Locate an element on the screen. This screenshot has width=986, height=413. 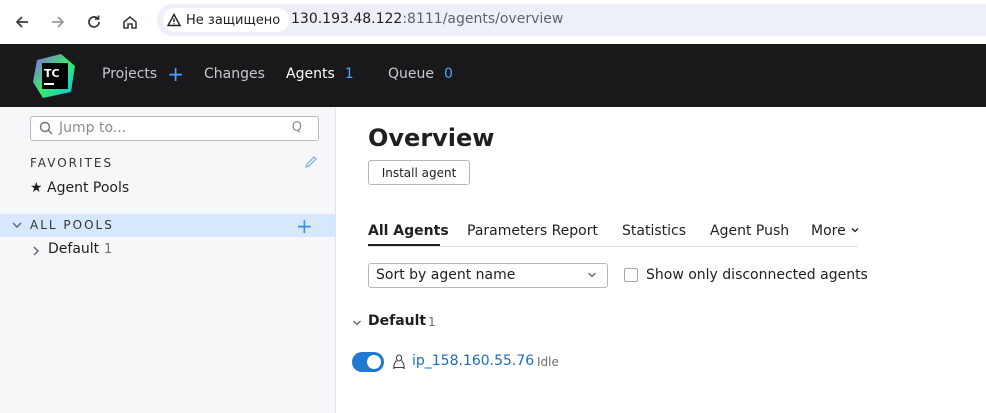
install-agent-button: Install agent is located at coordinates (419, 172).